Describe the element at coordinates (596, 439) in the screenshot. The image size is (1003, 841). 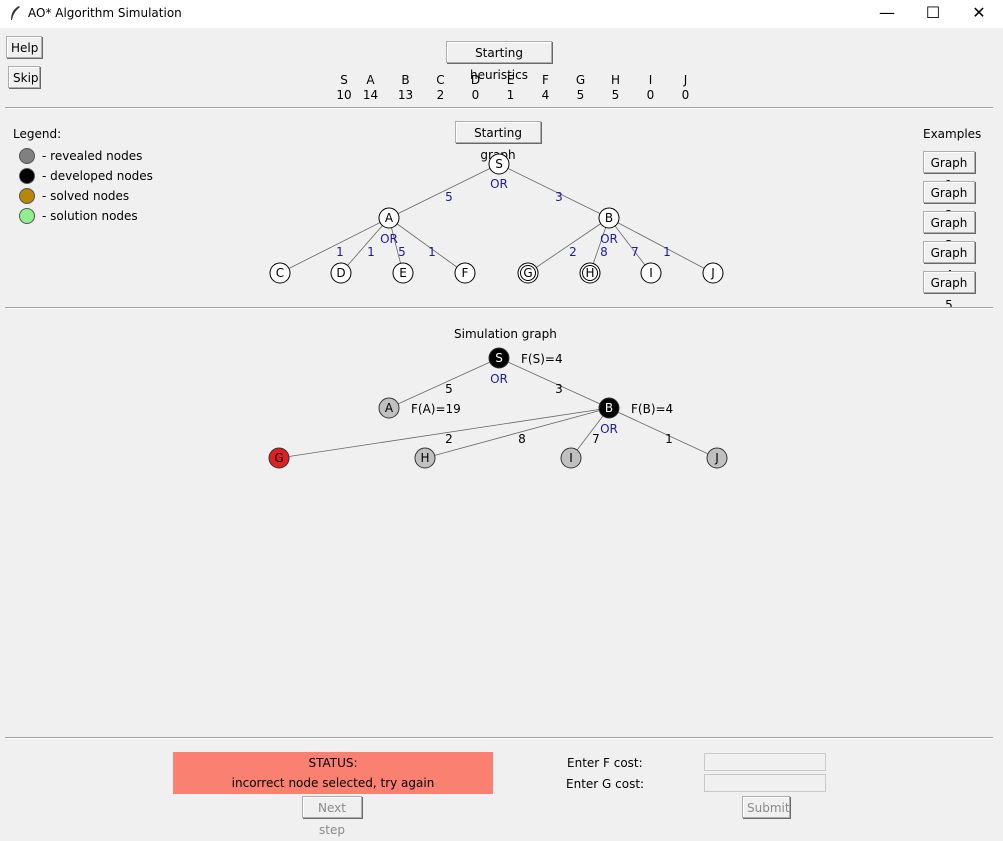
I see `sim-edge-cost: 7` at that location.